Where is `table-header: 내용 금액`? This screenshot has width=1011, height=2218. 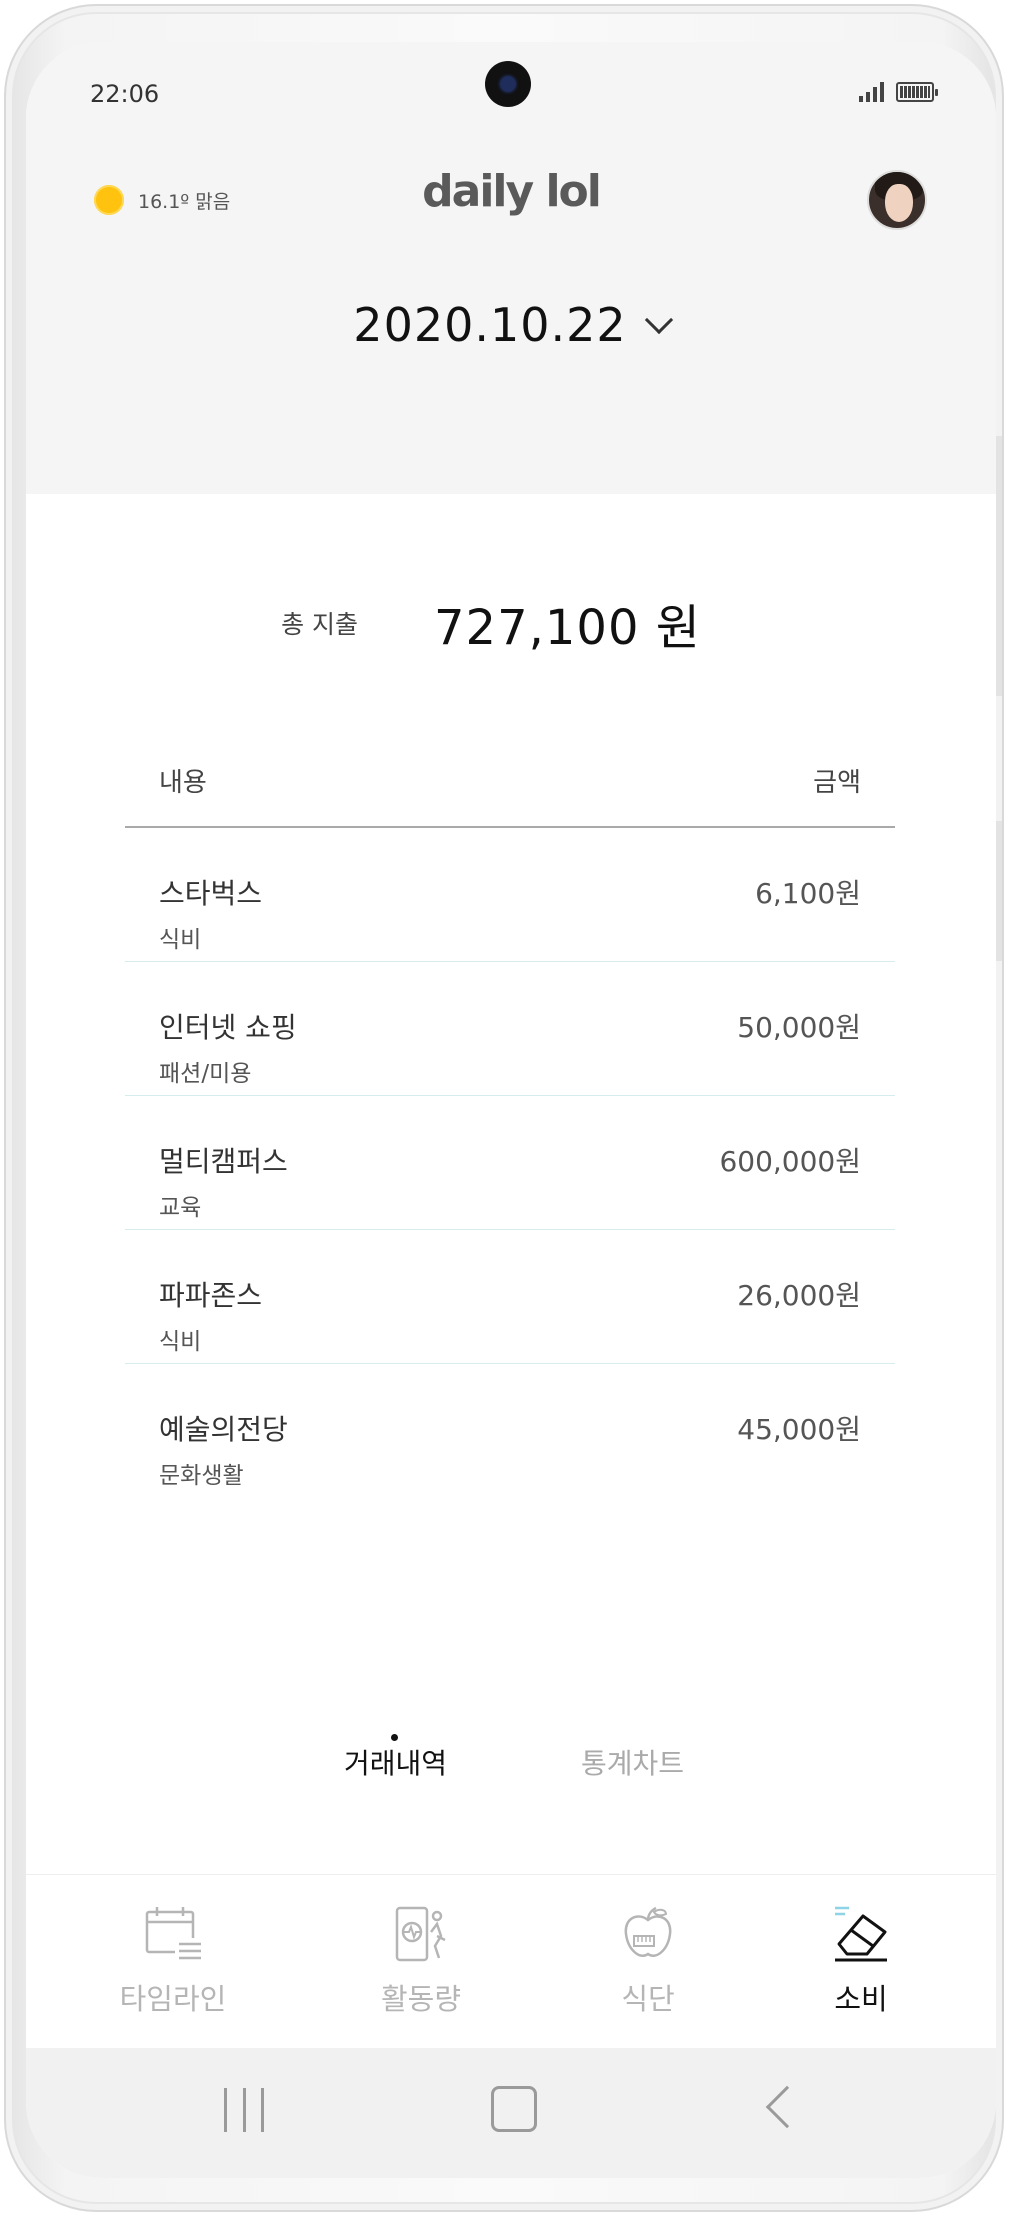 table-header: 내용 금액 is located at coordinates (510, 795).